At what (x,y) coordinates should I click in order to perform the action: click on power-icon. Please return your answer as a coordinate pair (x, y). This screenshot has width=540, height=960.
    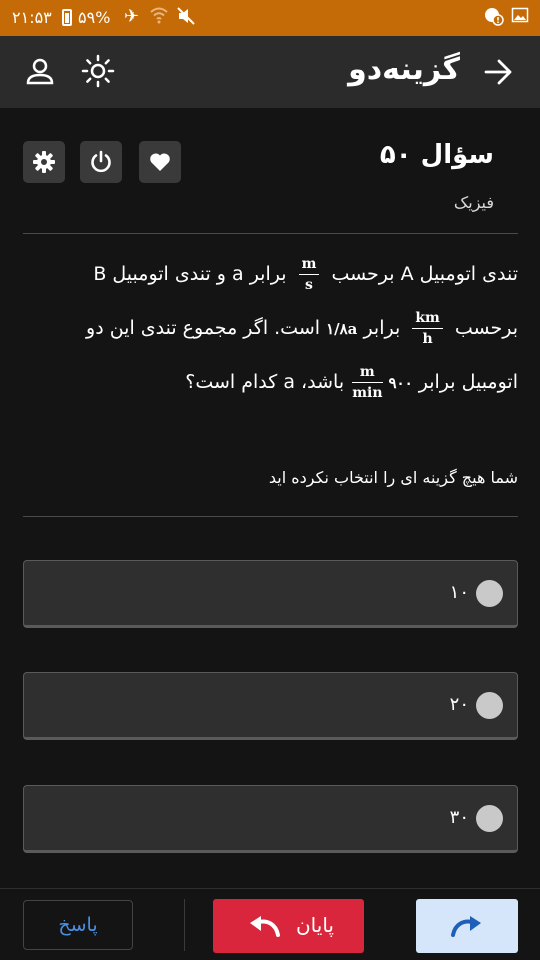
    Looking at the image, I should click on (101, 161).